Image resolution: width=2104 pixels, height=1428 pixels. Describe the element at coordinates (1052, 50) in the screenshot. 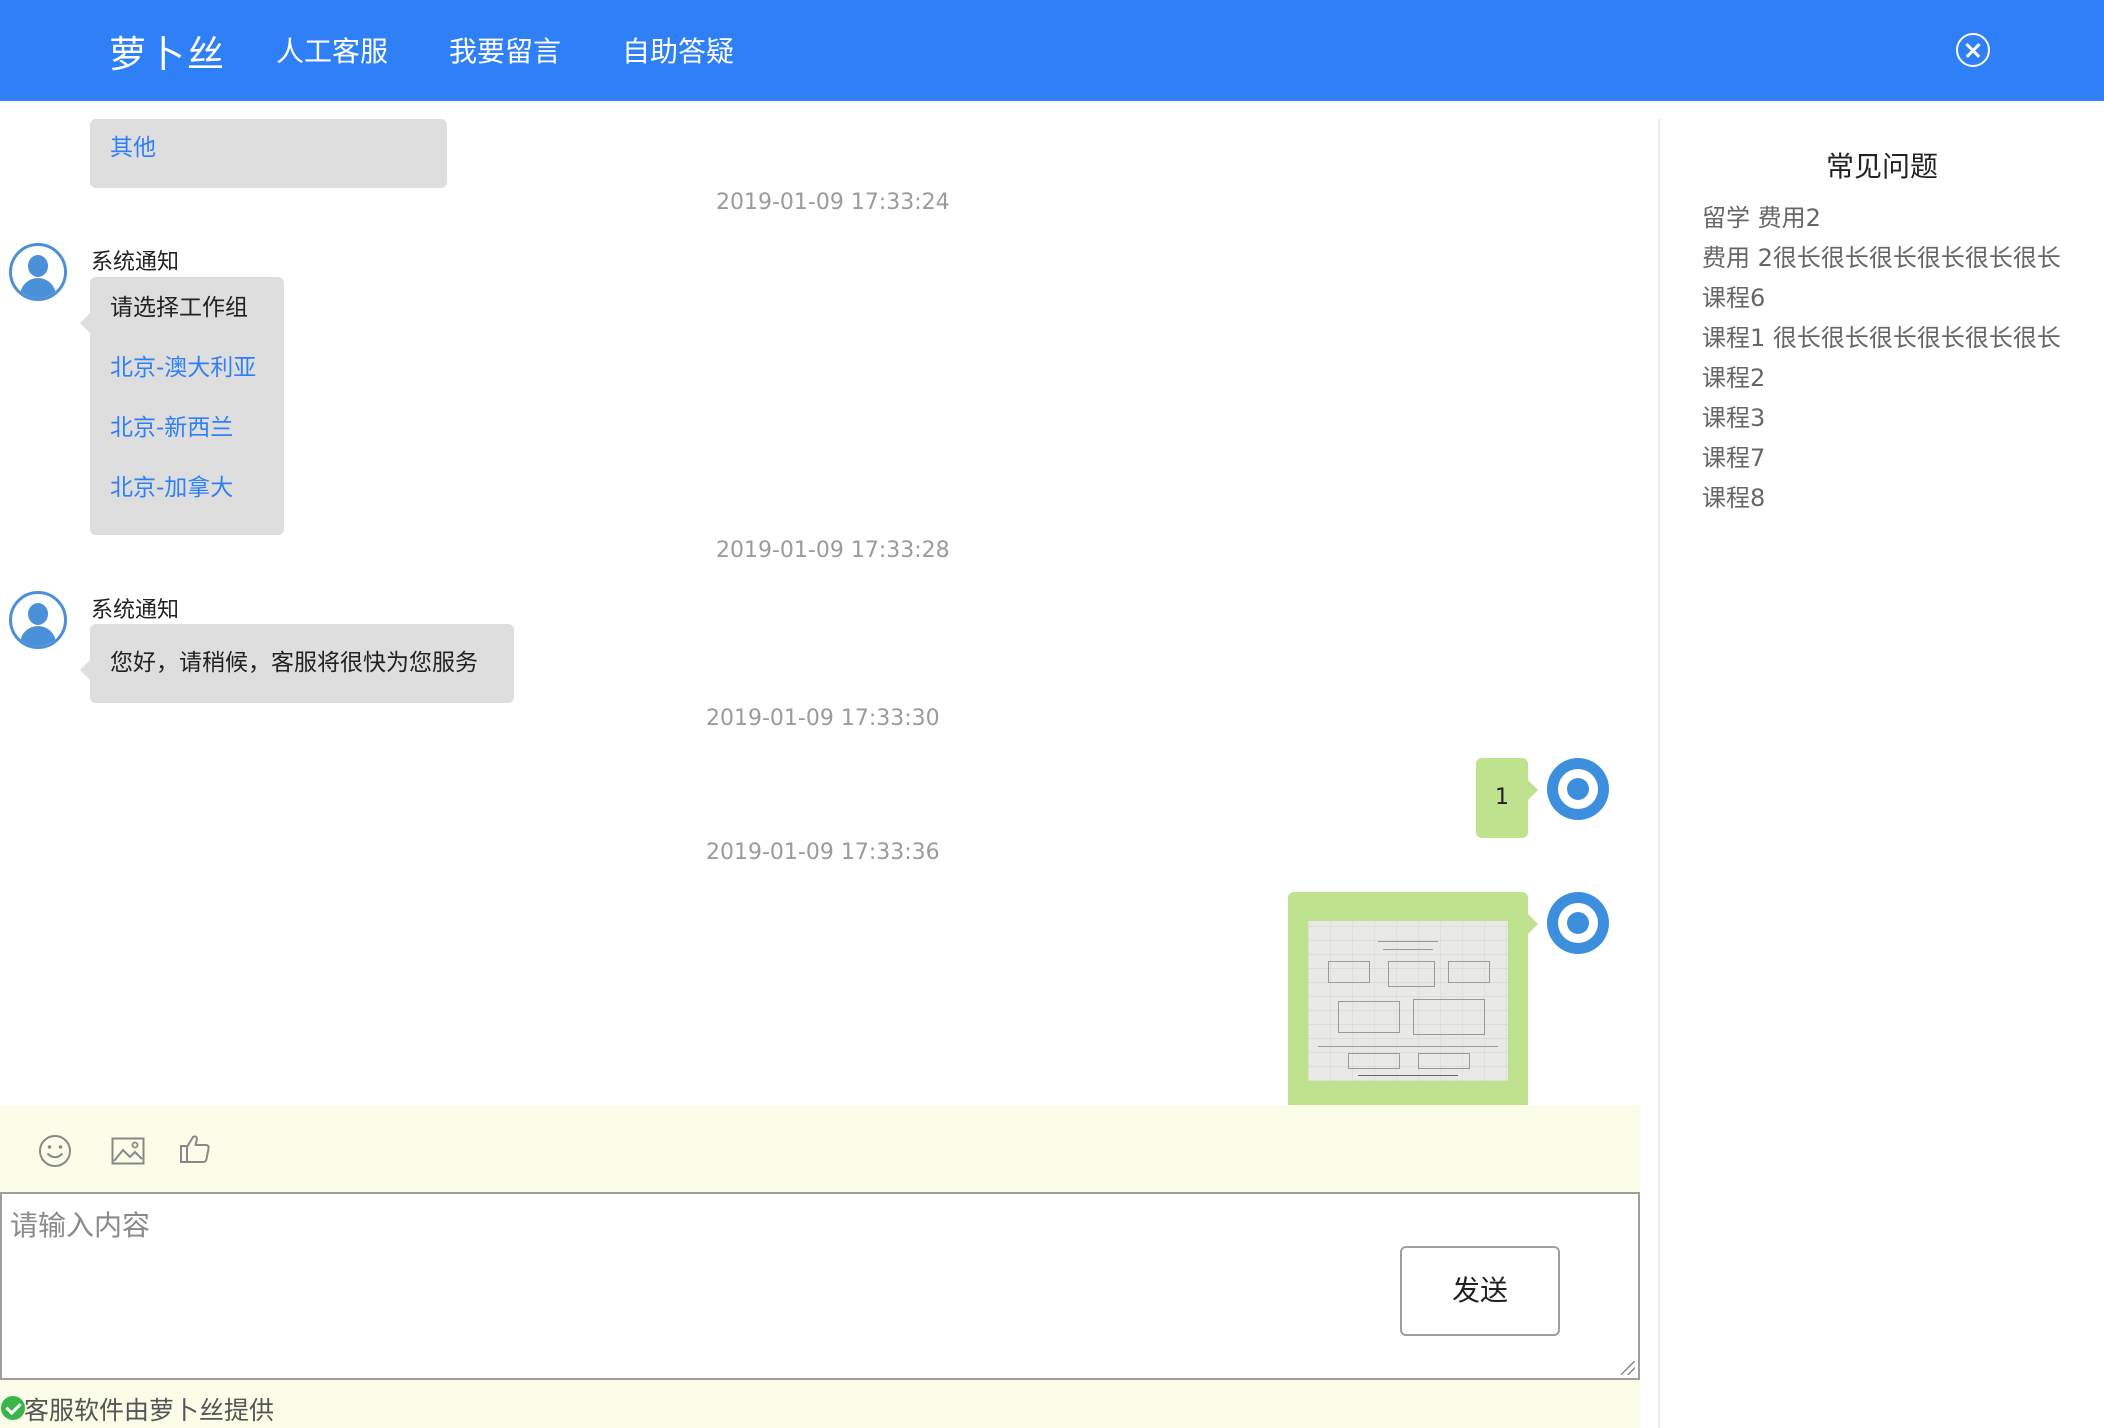

I see `top-bar: 萝卜丝 人工客服 我要留言 自助答疑` at that location.